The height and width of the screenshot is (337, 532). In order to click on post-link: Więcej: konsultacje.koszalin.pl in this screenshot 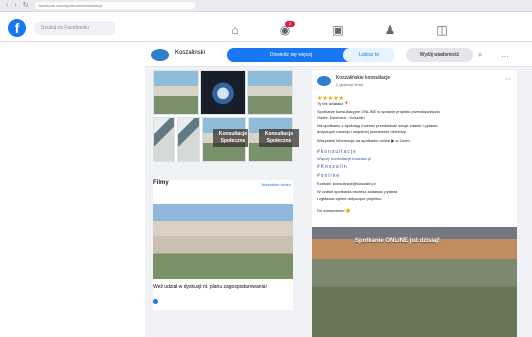, I will do `click(344, 158)`.